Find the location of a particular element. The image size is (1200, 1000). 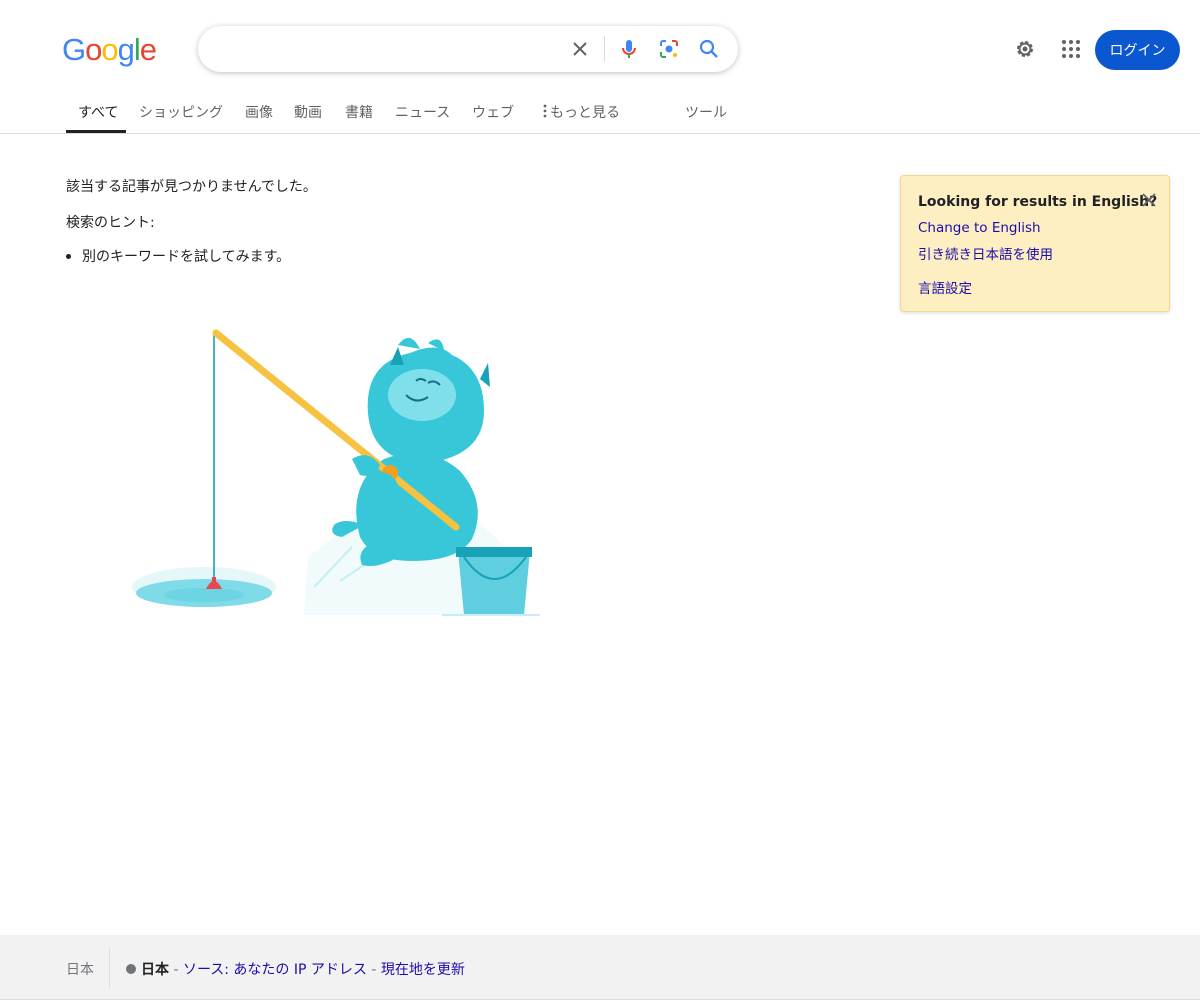

search-hint-item: 別のキーワードを試してみます。 is located at coordinates (178, 256).